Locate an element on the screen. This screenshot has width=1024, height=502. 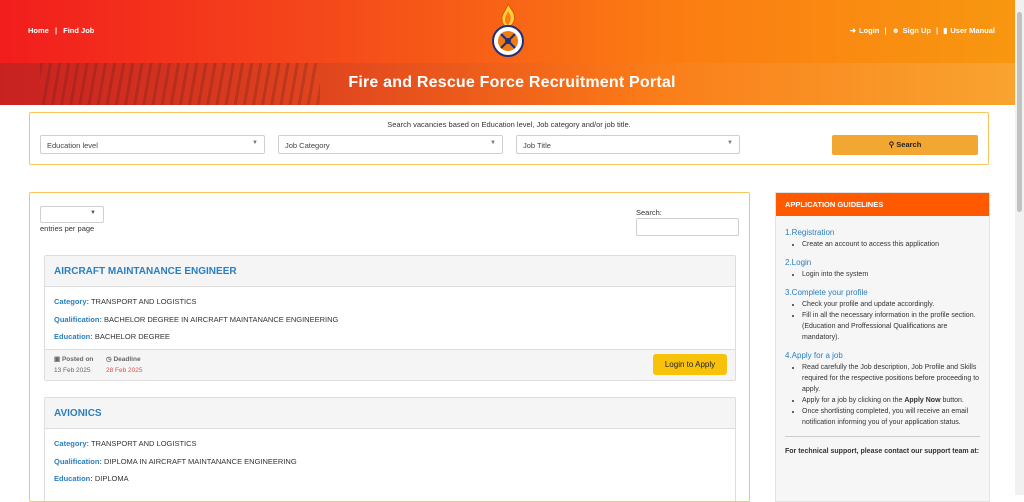
login-icon: ➜ is located at coordinates (852, 30).